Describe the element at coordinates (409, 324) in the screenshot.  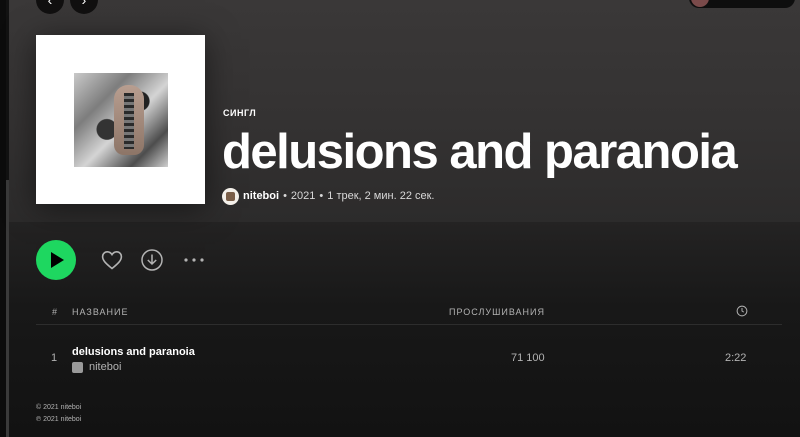
I see `header-divider` at that location.